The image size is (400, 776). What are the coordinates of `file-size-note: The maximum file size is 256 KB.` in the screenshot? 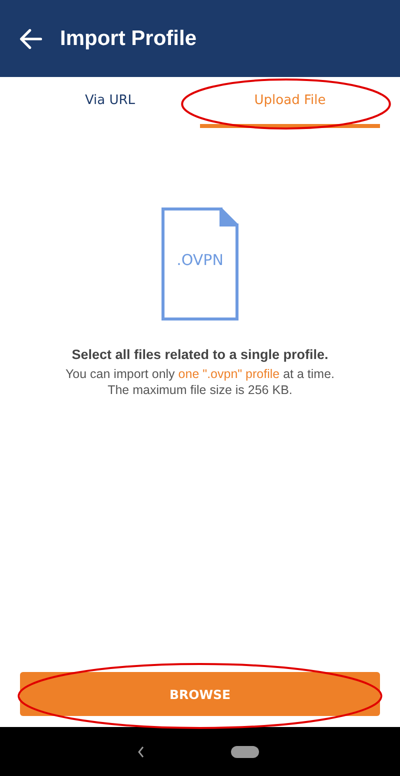 It's located at (200, 390).